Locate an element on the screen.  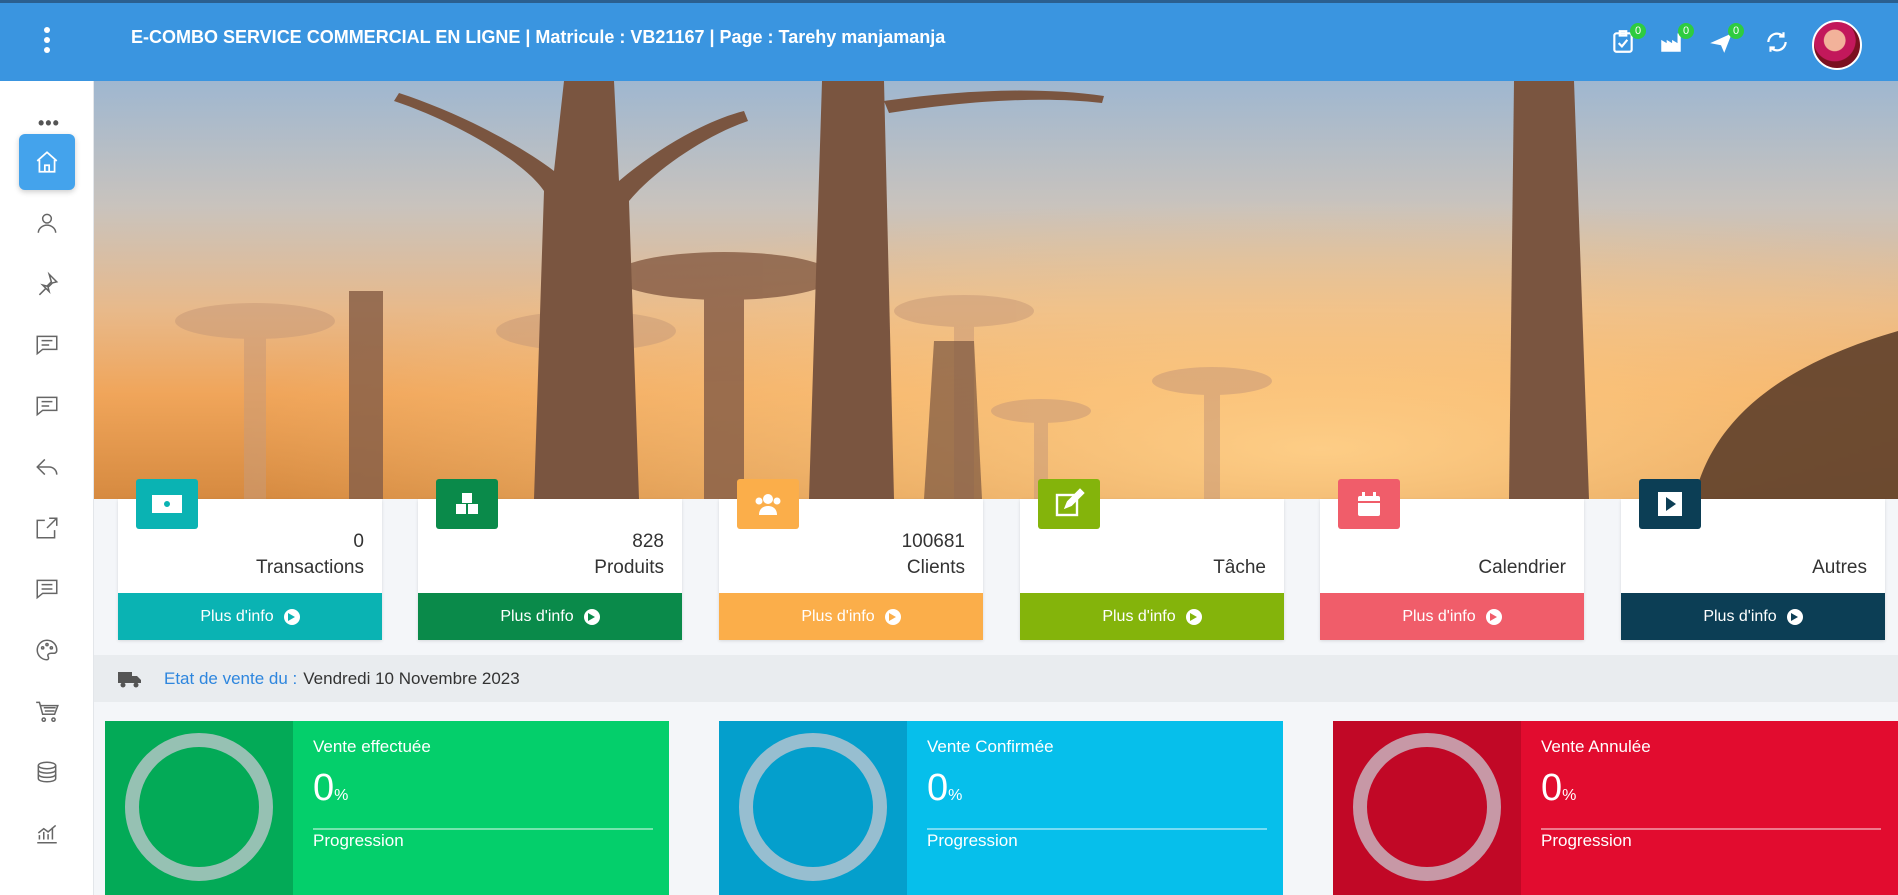
chart-icon is located at coordinates (47, 833).